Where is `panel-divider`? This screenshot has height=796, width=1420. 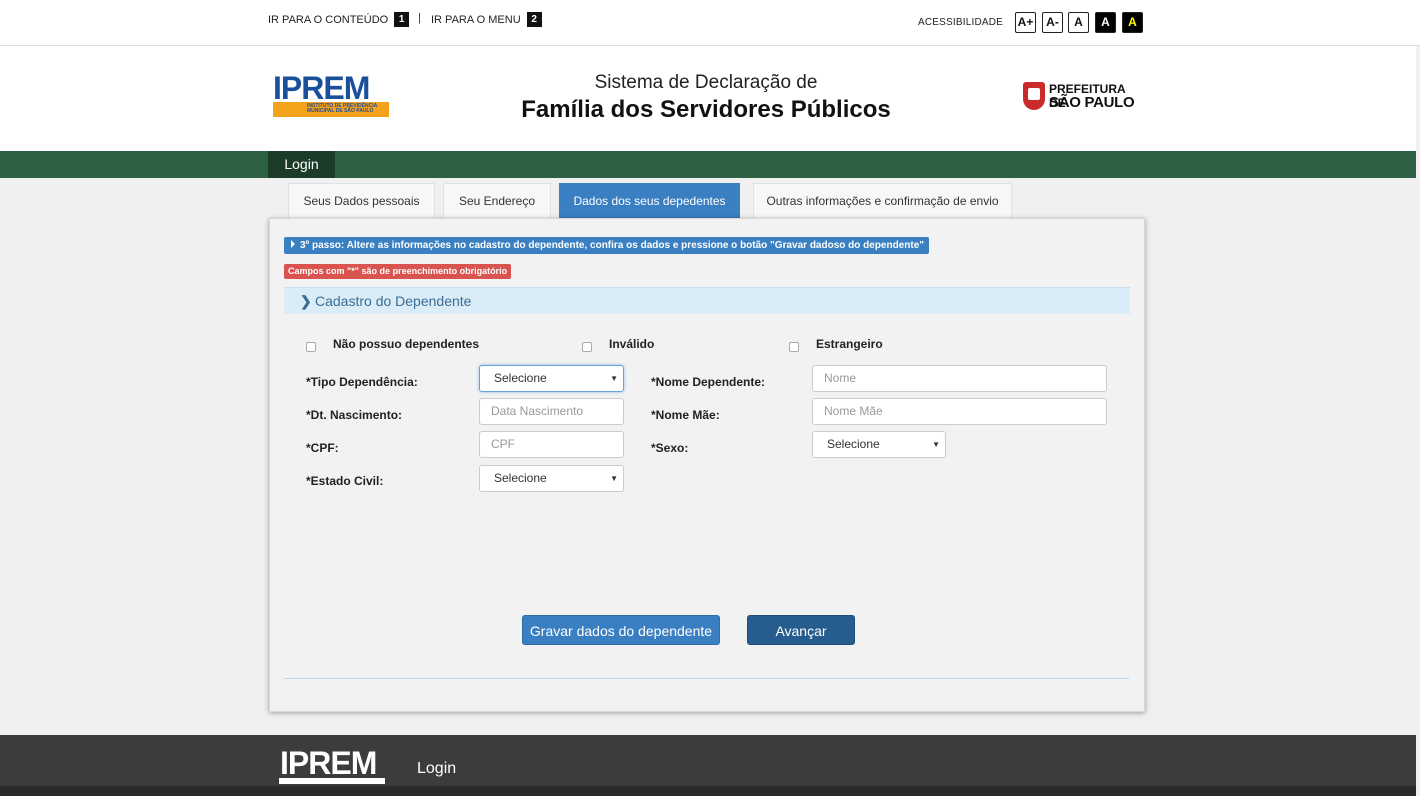
panel-divider is located at coordinates (706, 678).